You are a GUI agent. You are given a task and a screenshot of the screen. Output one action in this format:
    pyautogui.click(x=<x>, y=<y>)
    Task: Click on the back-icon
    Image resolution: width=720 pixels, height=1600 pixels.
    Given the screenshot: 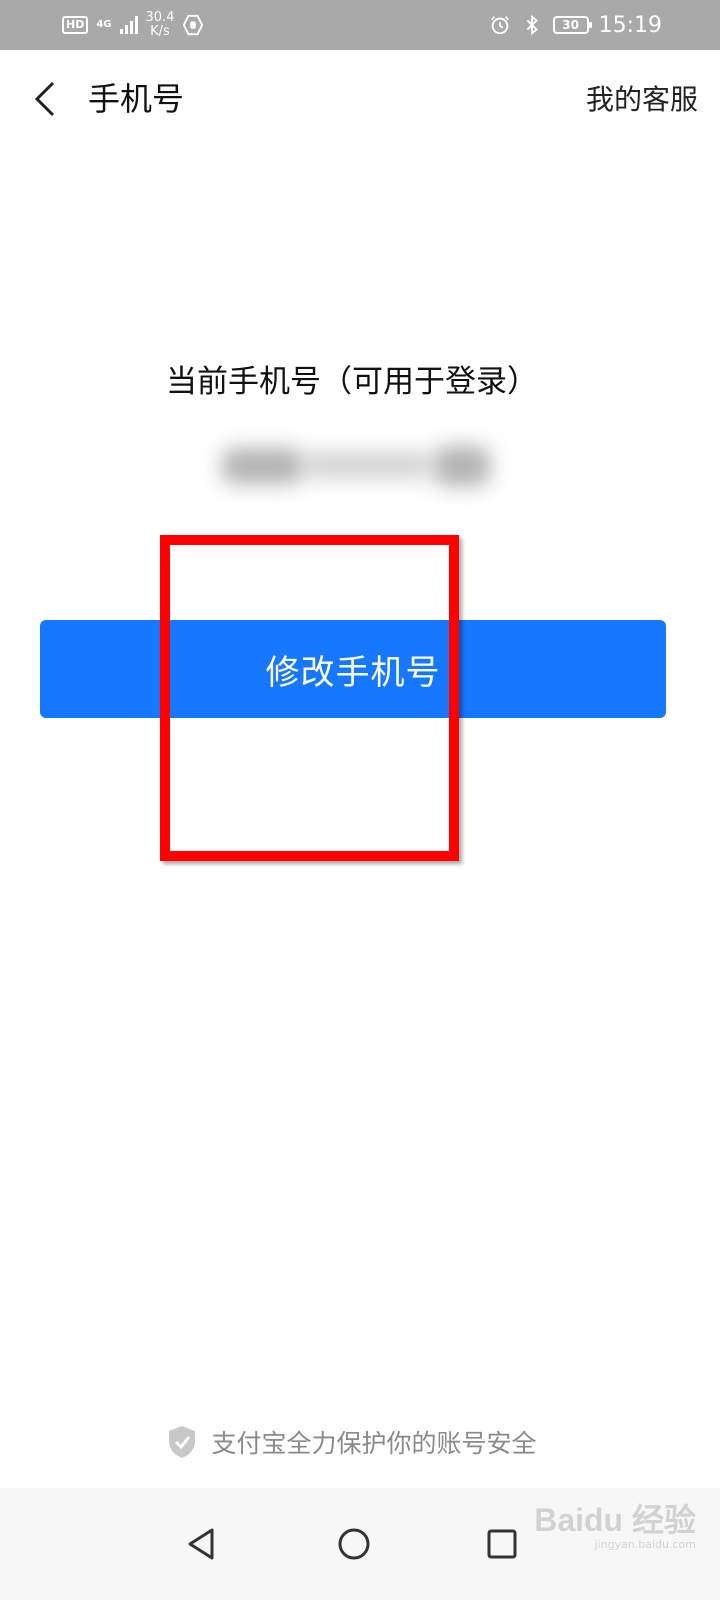 What is the action you would take?
    pyautogui.click(x=44, y=99)
    